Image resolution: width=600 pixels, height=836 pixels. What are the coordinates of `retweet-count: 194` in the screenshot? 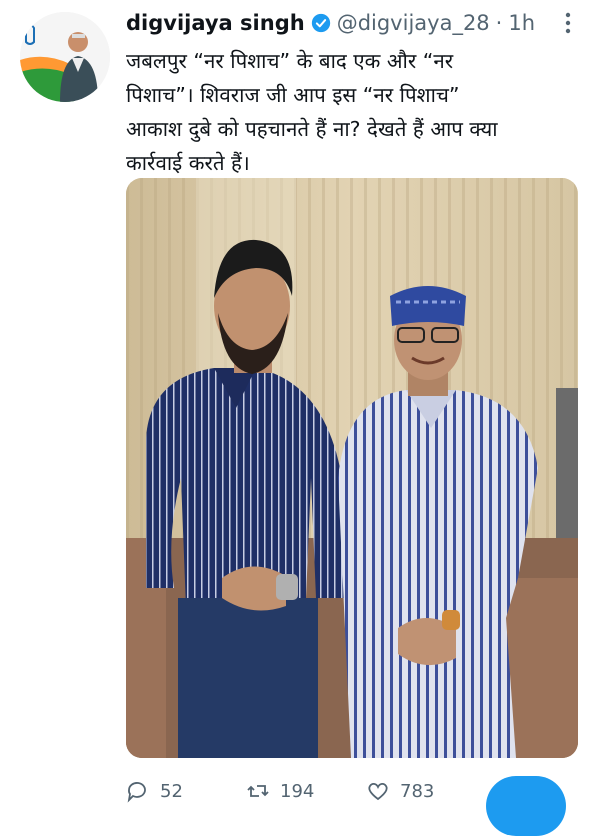 It's located at (297, 791).